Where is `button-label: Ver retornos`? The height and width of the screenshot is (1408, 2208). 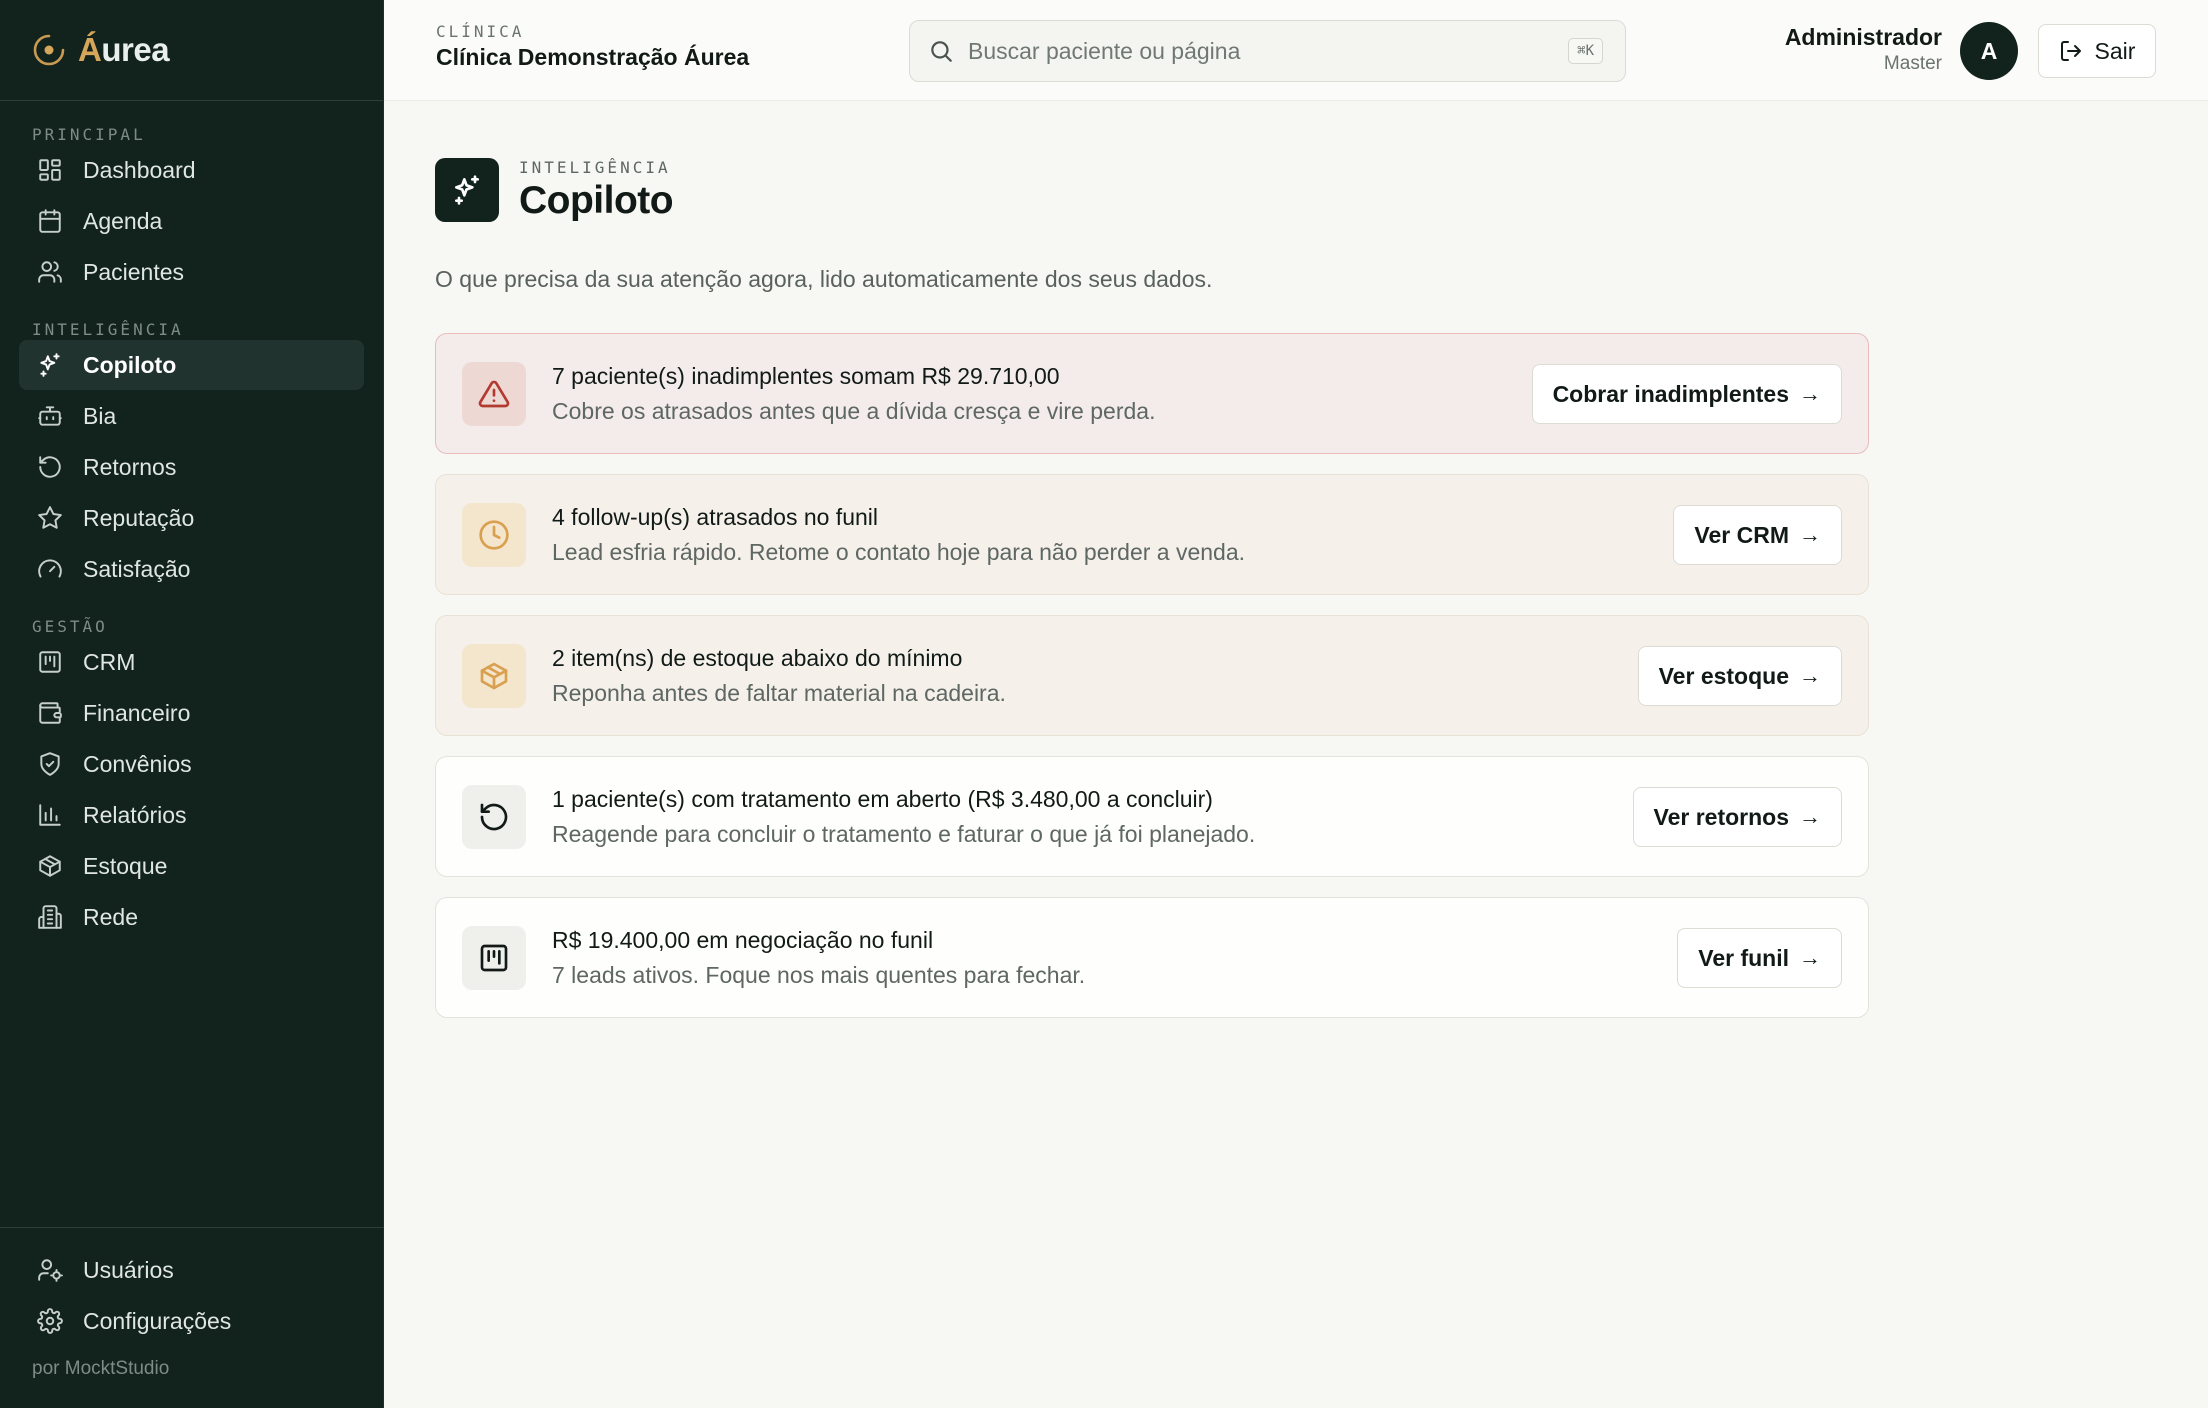
button-label: Ver retornos is located at coordinates (1721, 816).